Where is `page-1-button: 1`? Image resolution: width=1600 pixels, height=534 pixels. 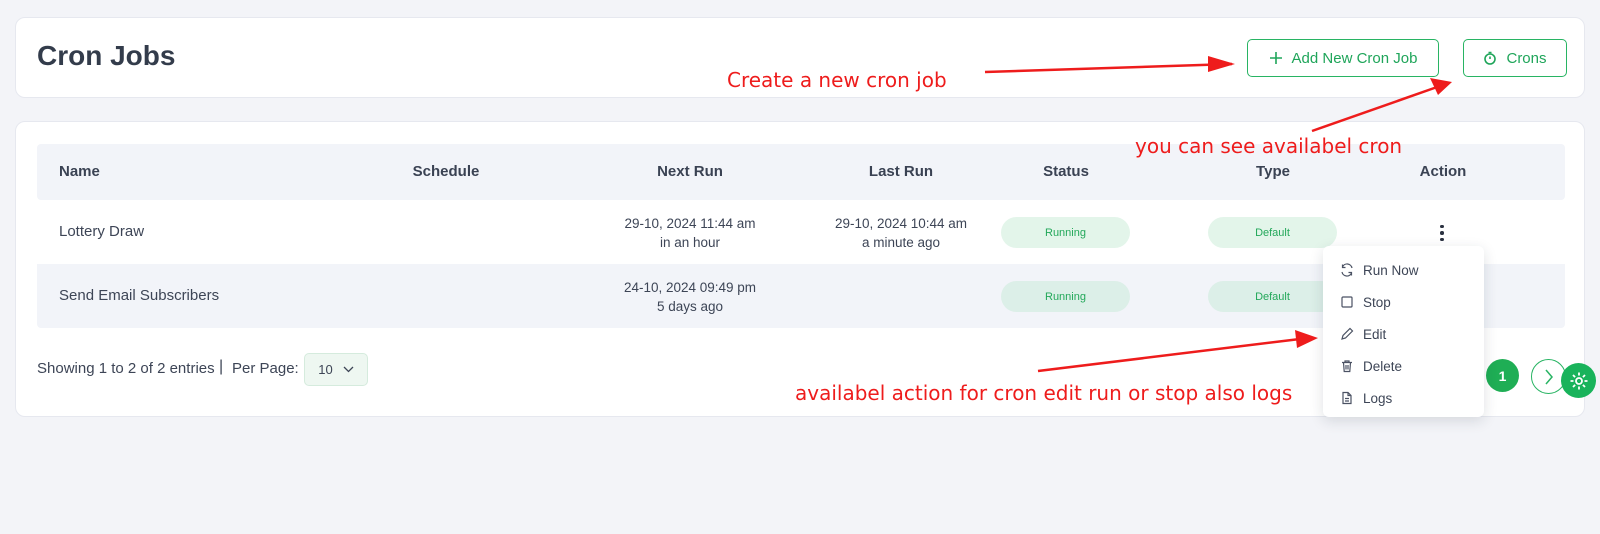
page-1-button: 1 is located at coordinates (1502, 375).